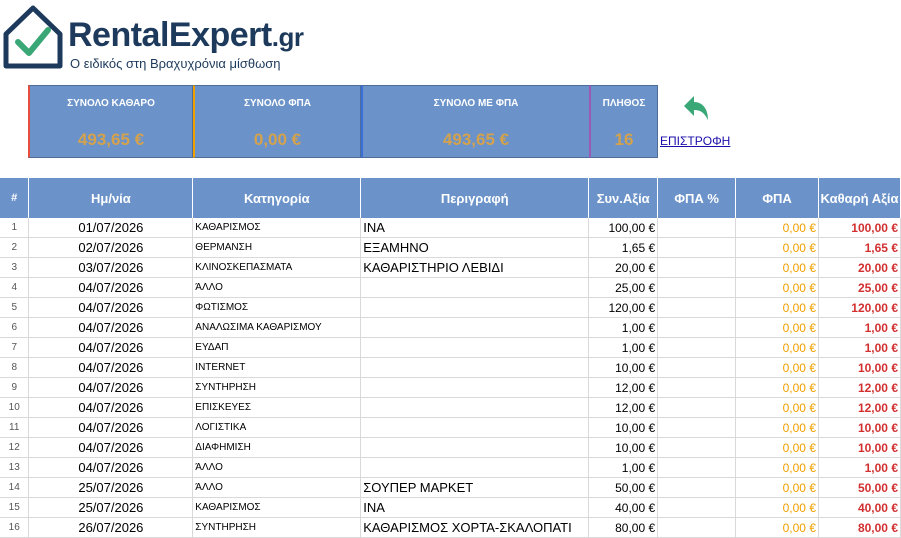 This screenshot has height=538, width=901. What do you see at coordinates (859, 307) in the screenshot?
I see `col-net-cell: 120,00 €` at bounding box center [859, 307].